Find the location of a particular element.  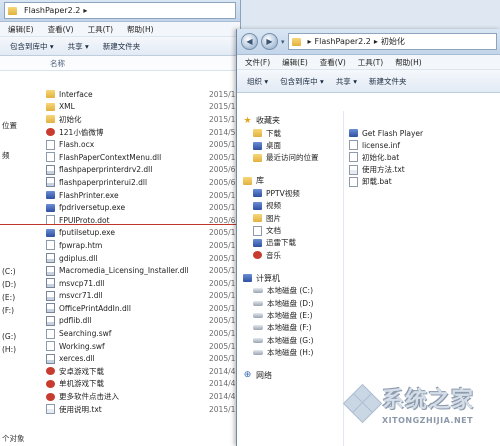

file-row: 更多软件点击进入 2014/4 is located at coordinates (143, 396).